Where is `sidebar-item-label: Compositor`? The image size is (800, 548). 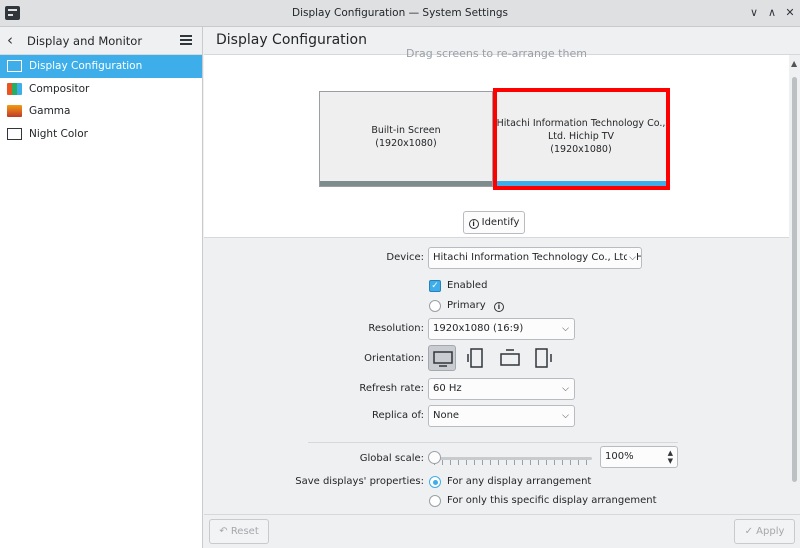 sidebar-item-label: Compositor is located at coordinates (59, 88).